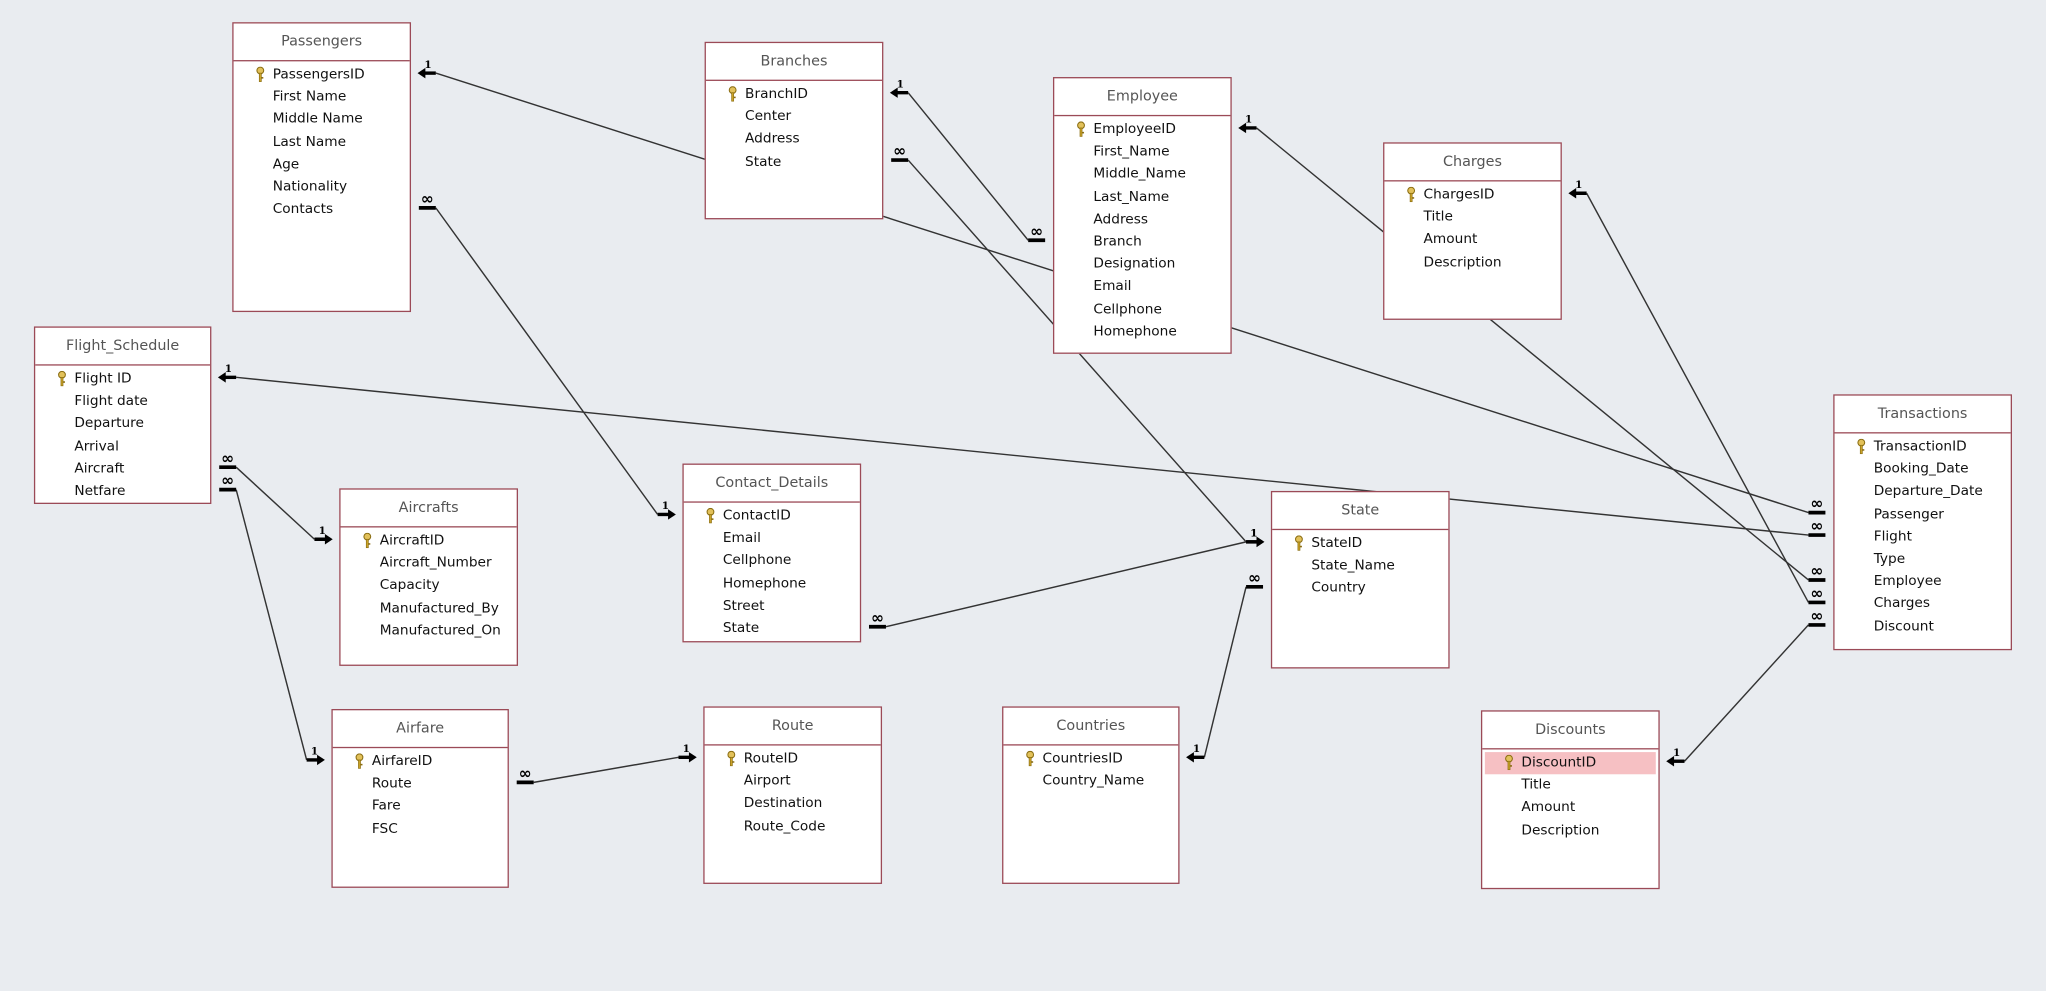  Describe the element at coordinates (429, 586) in the screenshot. I see `field-capacity: Capacity` at that location.